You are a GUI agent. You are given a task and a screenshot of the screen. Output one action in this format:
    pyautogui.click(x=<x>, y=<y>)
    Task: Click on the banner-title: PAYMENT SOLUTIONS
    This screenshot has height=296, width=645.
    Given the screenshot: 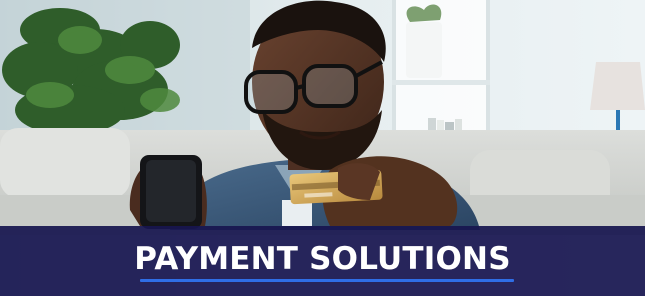 What is the action you would take?
    pyautogui.click(x=322, y=259)
    